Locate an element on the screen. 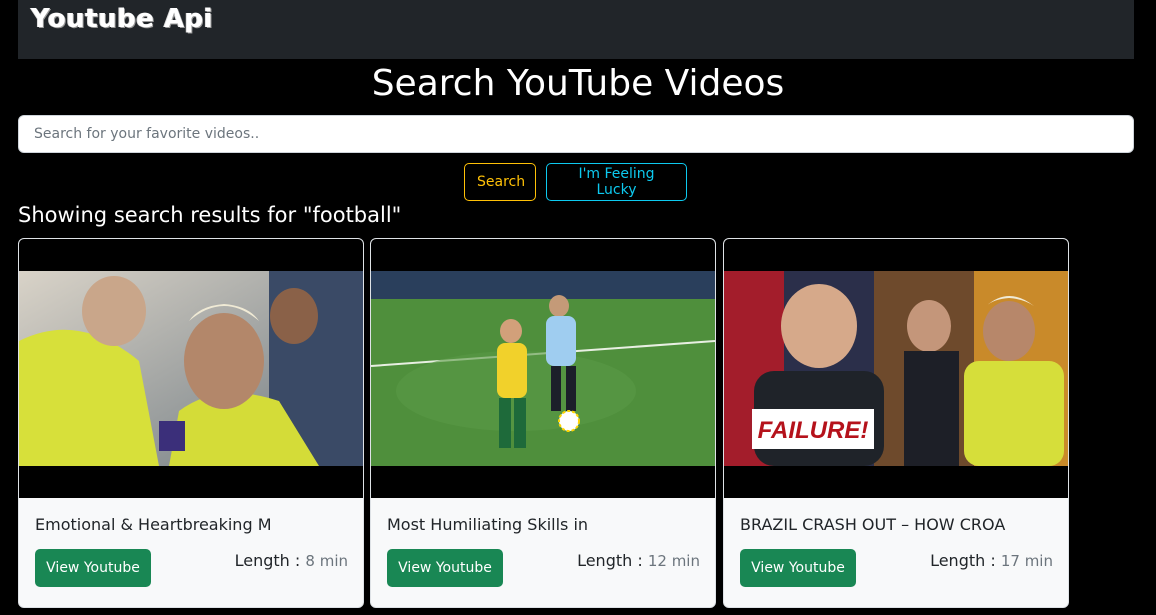  video-length: Length : 17 min is located at coordinates (991, 560).